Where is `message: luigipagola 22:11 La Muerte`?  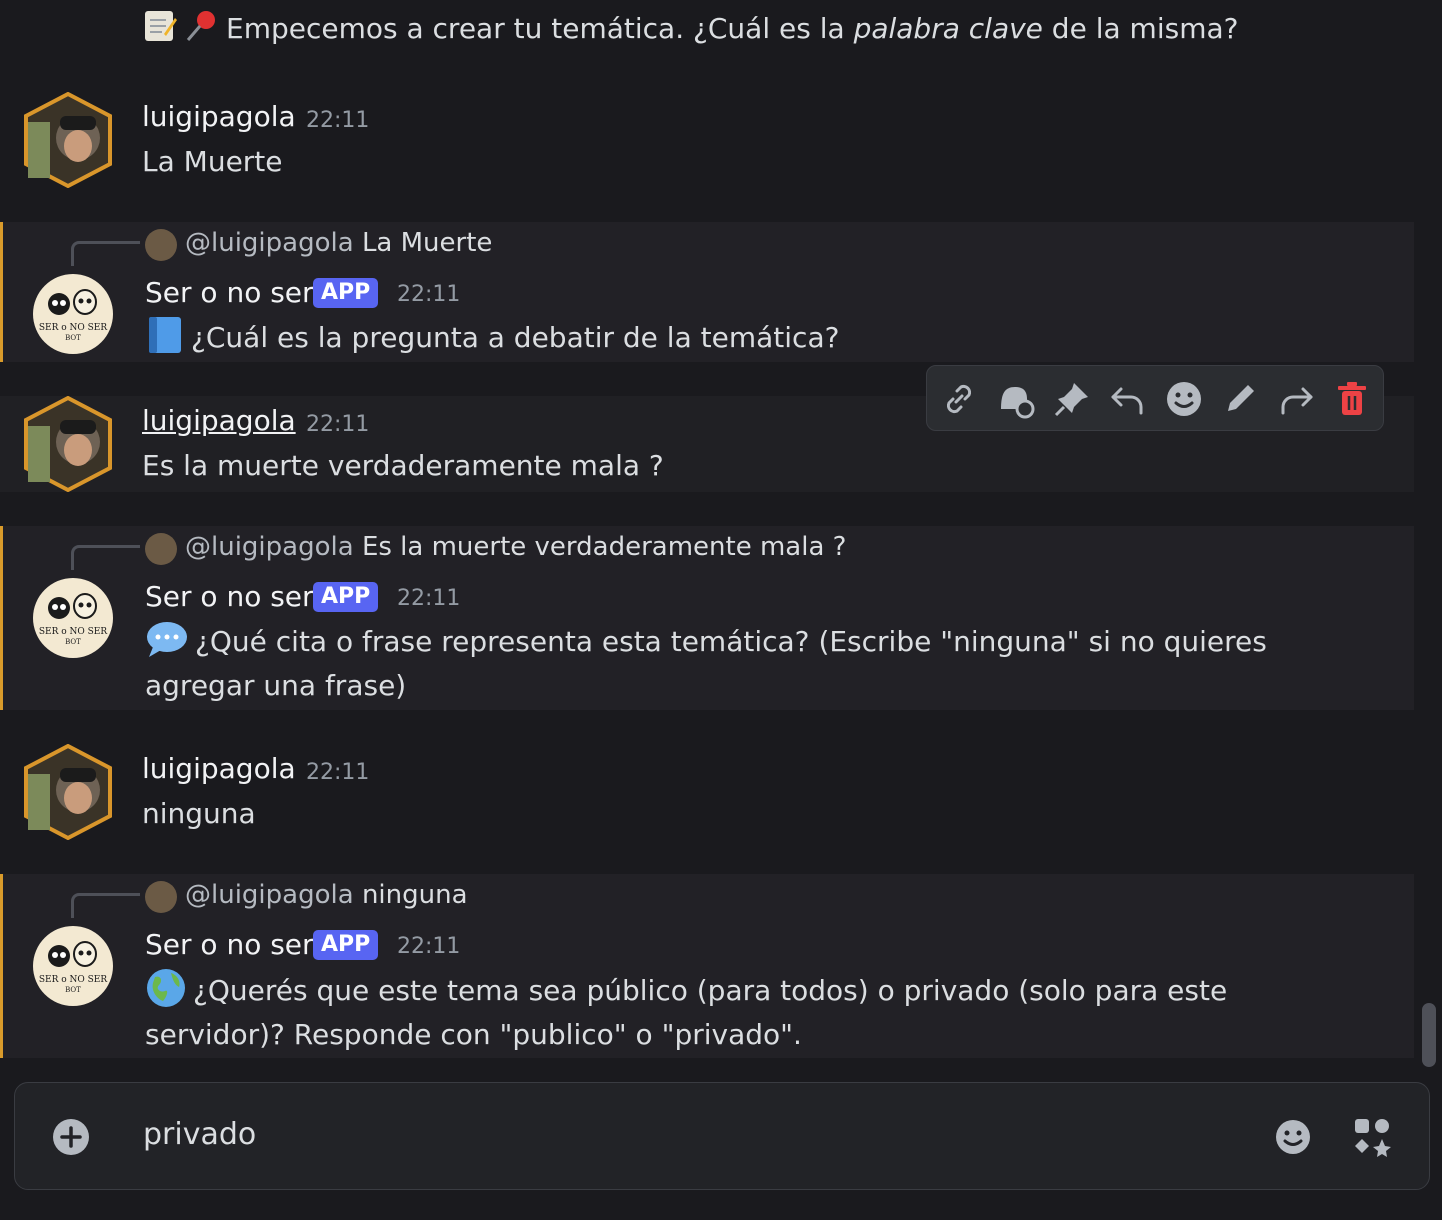
message: luigipagola 22:11 La Muerte is located at coordinates (707, 142).